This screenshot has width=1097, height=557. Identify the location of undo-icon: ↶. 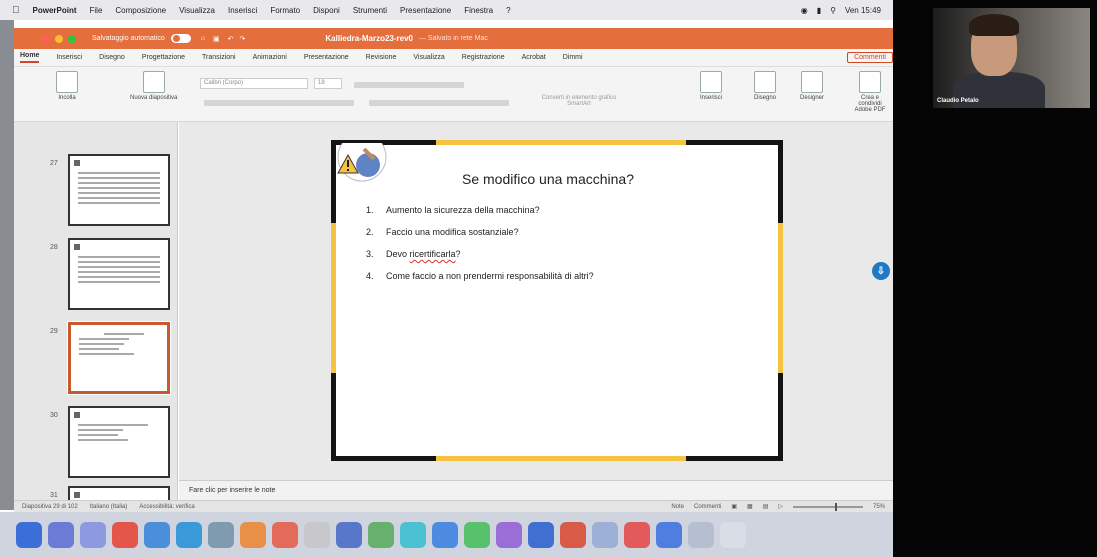
(231, 39).